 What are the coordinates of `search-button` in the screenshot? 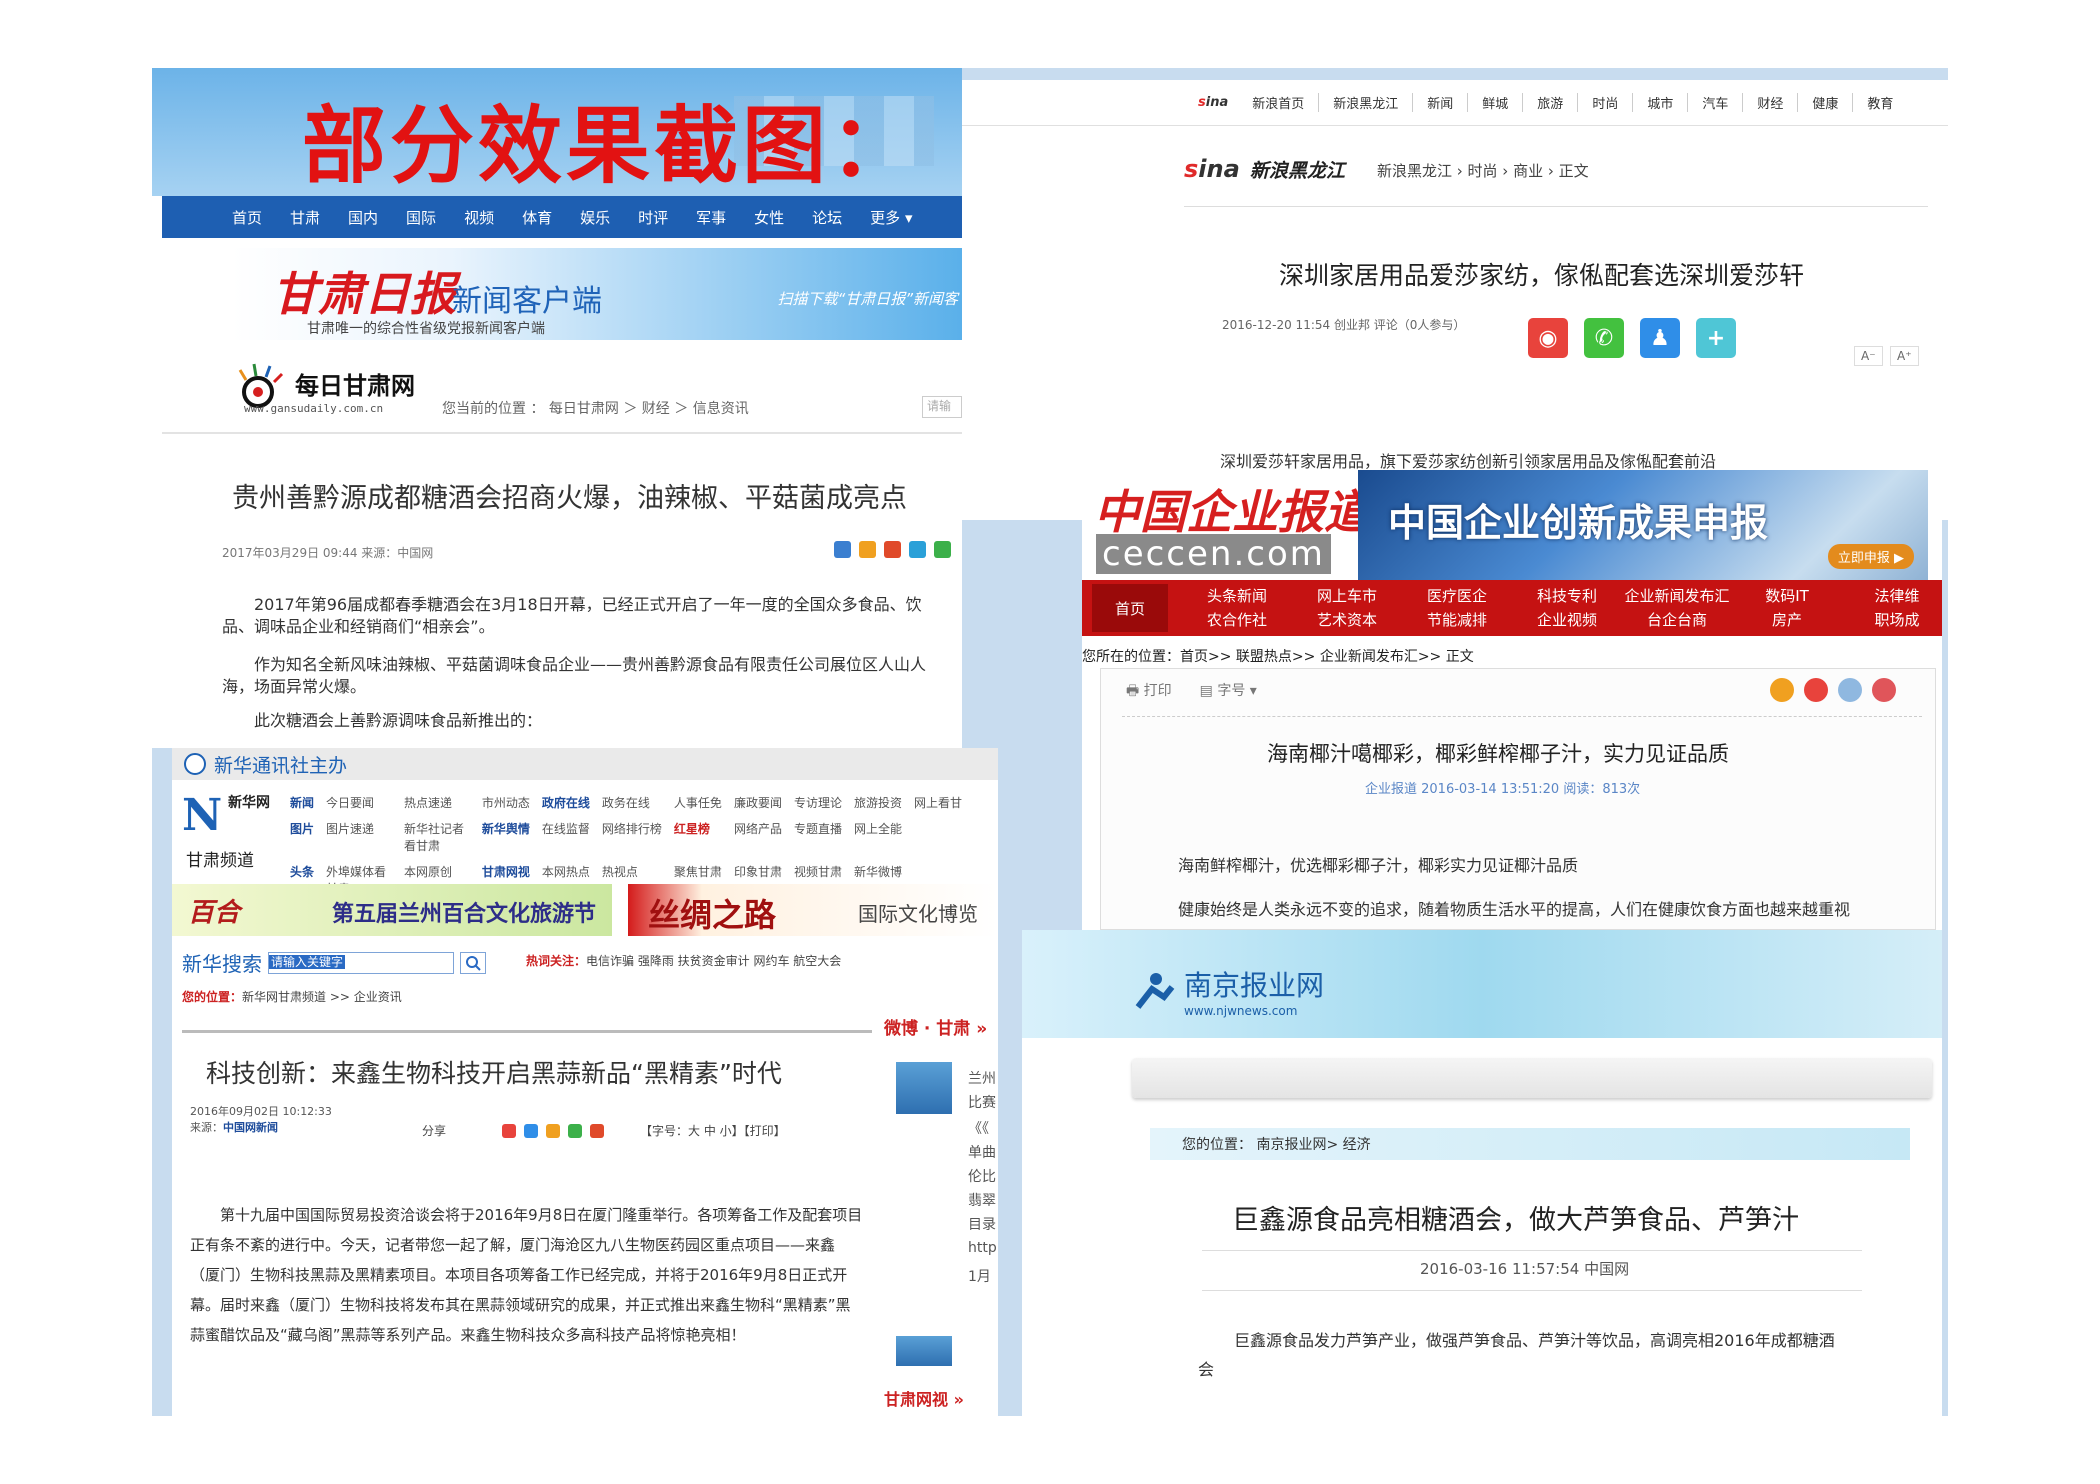 It's located at (473, 962).